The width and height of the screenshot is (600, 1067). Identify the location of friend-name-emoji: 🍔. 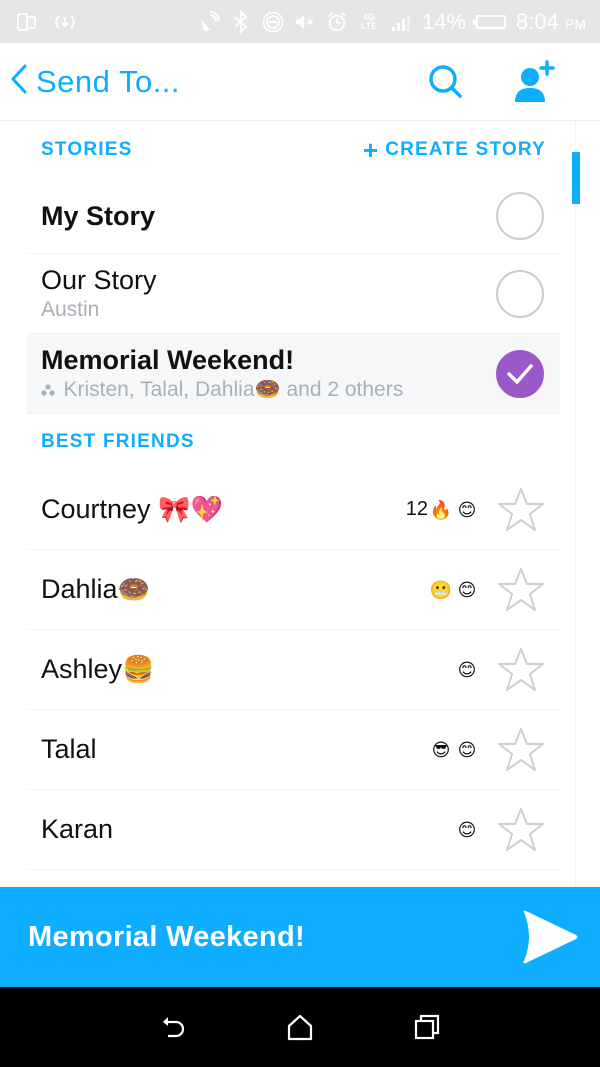
(138, 669).